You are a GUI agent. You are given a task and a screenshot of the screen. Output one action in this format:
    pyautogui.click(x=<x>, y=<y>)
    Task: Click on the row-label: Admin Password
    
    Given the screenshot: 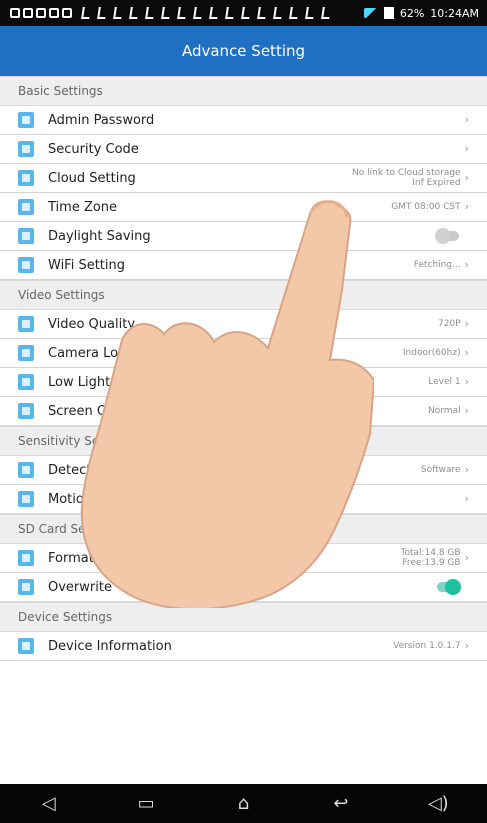 What is the action you would take?
    pyautogui.click(x=101, y=120)
    